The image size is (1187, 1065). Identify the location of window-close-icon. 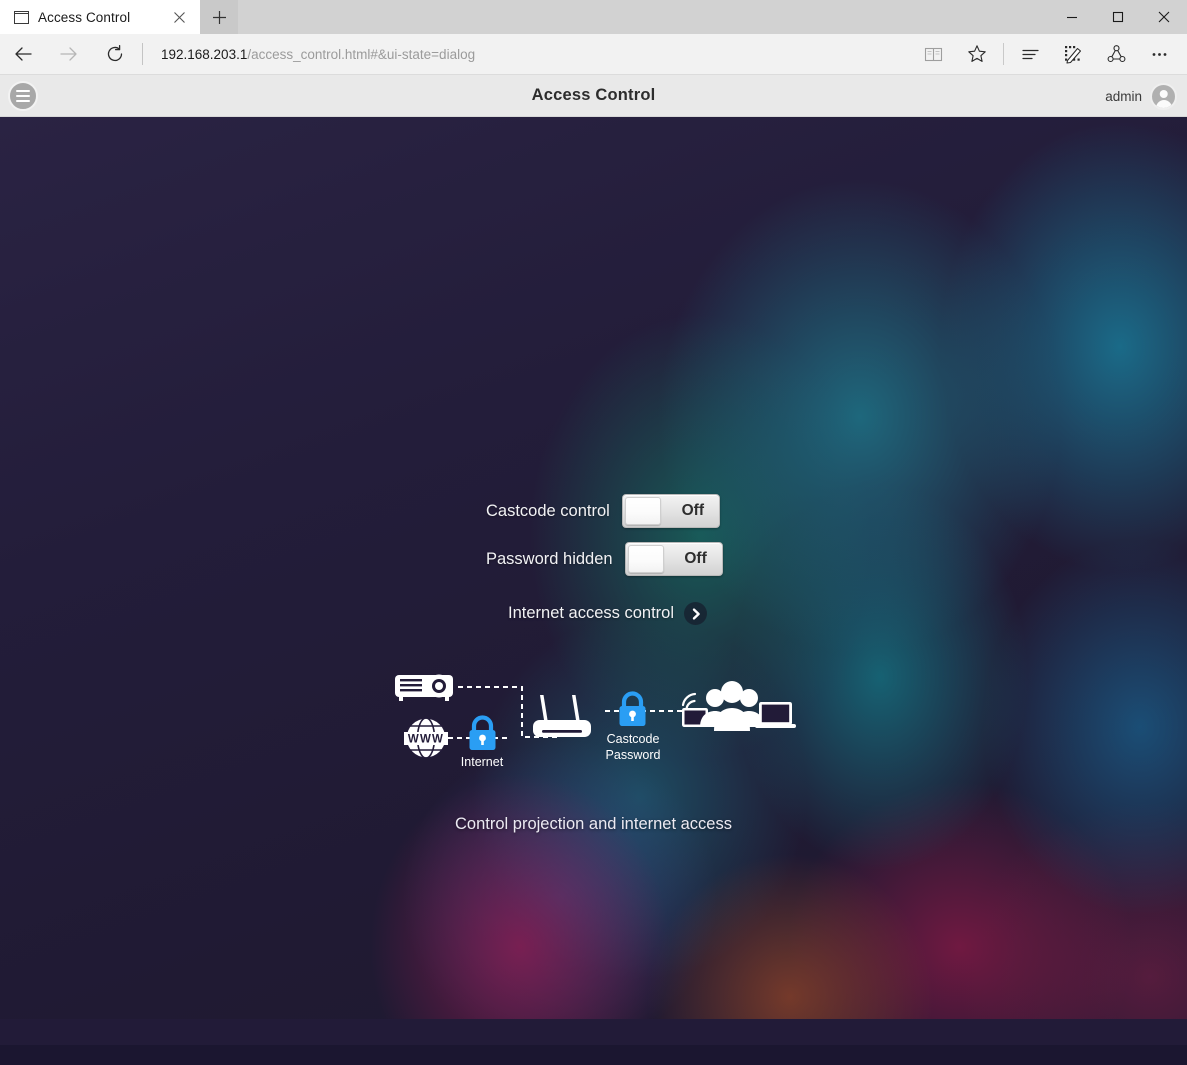
(1164, 17).